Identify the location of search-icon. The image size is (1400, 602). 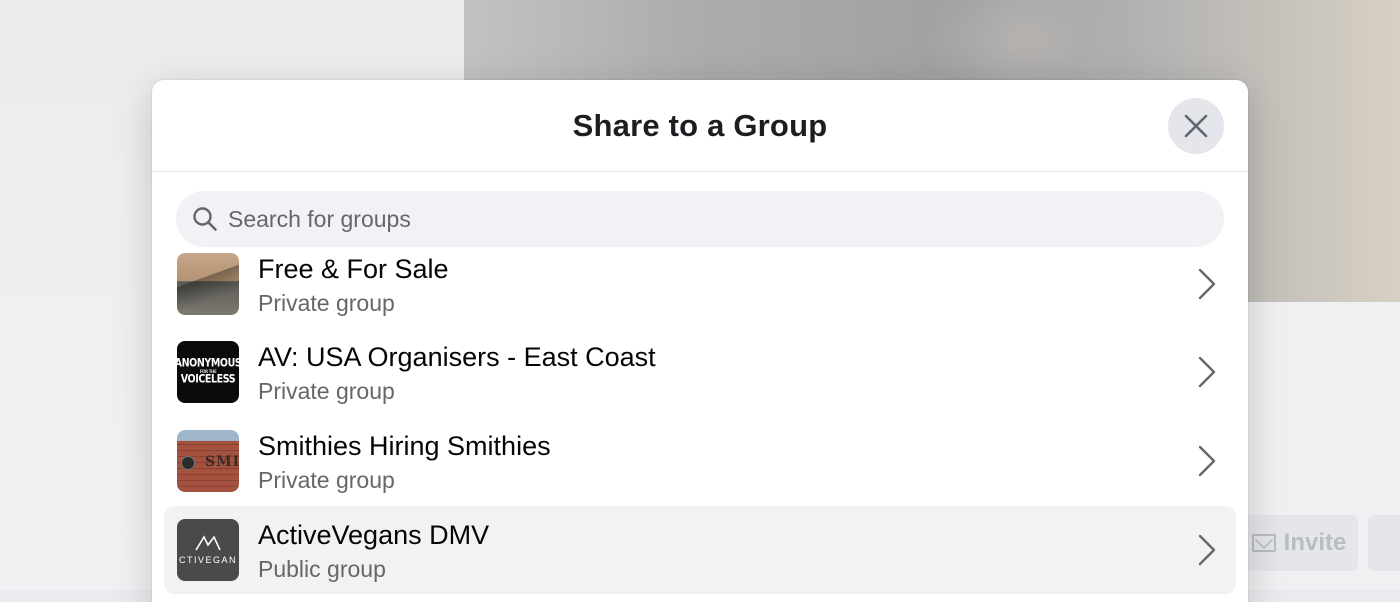
(205, 219).